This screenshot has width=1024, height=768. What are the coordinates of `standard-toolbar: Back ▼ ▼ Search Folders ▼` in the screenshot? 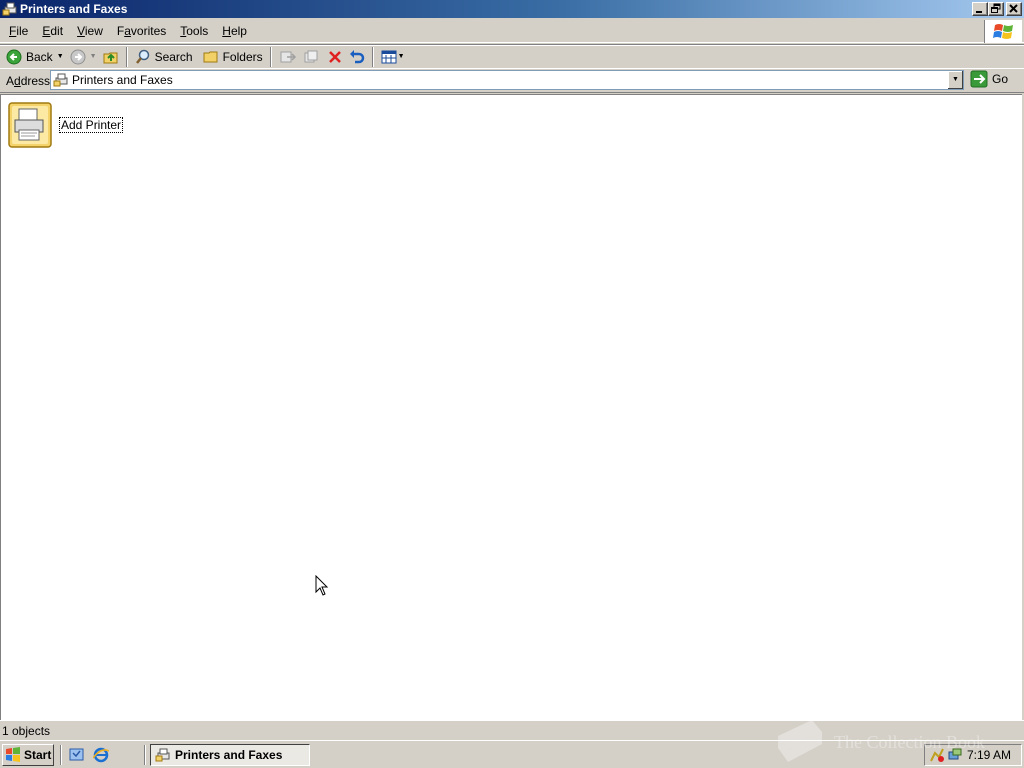 It's located at (512, 56).